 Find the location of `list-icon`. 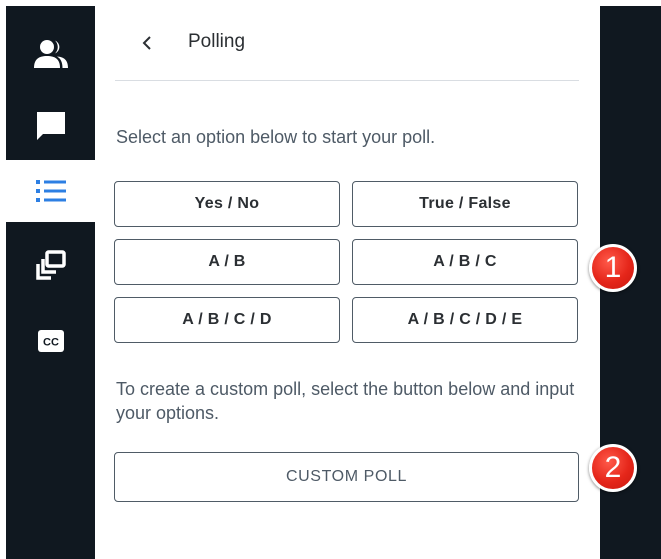

list-icon is located at coordinates (50, 191).